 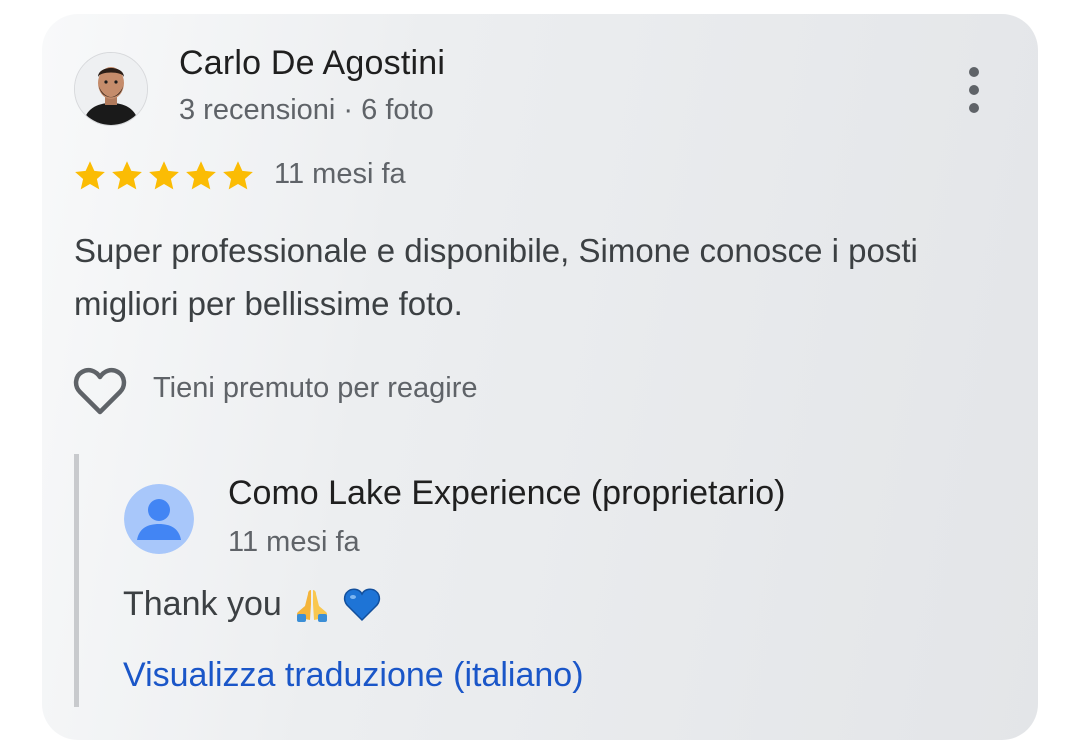 What do you see at coordinates (306, 110) in the screenshot?
I see `reviewer-meta: 3 recensioni · 6 foto` at bounding box center [306, 110].